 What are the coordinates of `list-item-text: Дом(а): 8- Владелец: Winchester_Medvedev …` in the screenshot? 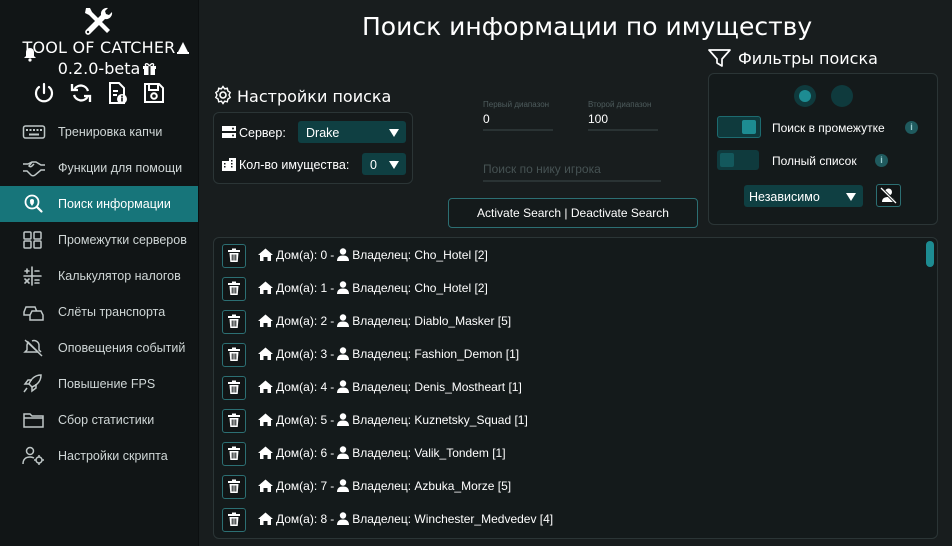 It's located at (405, 519).